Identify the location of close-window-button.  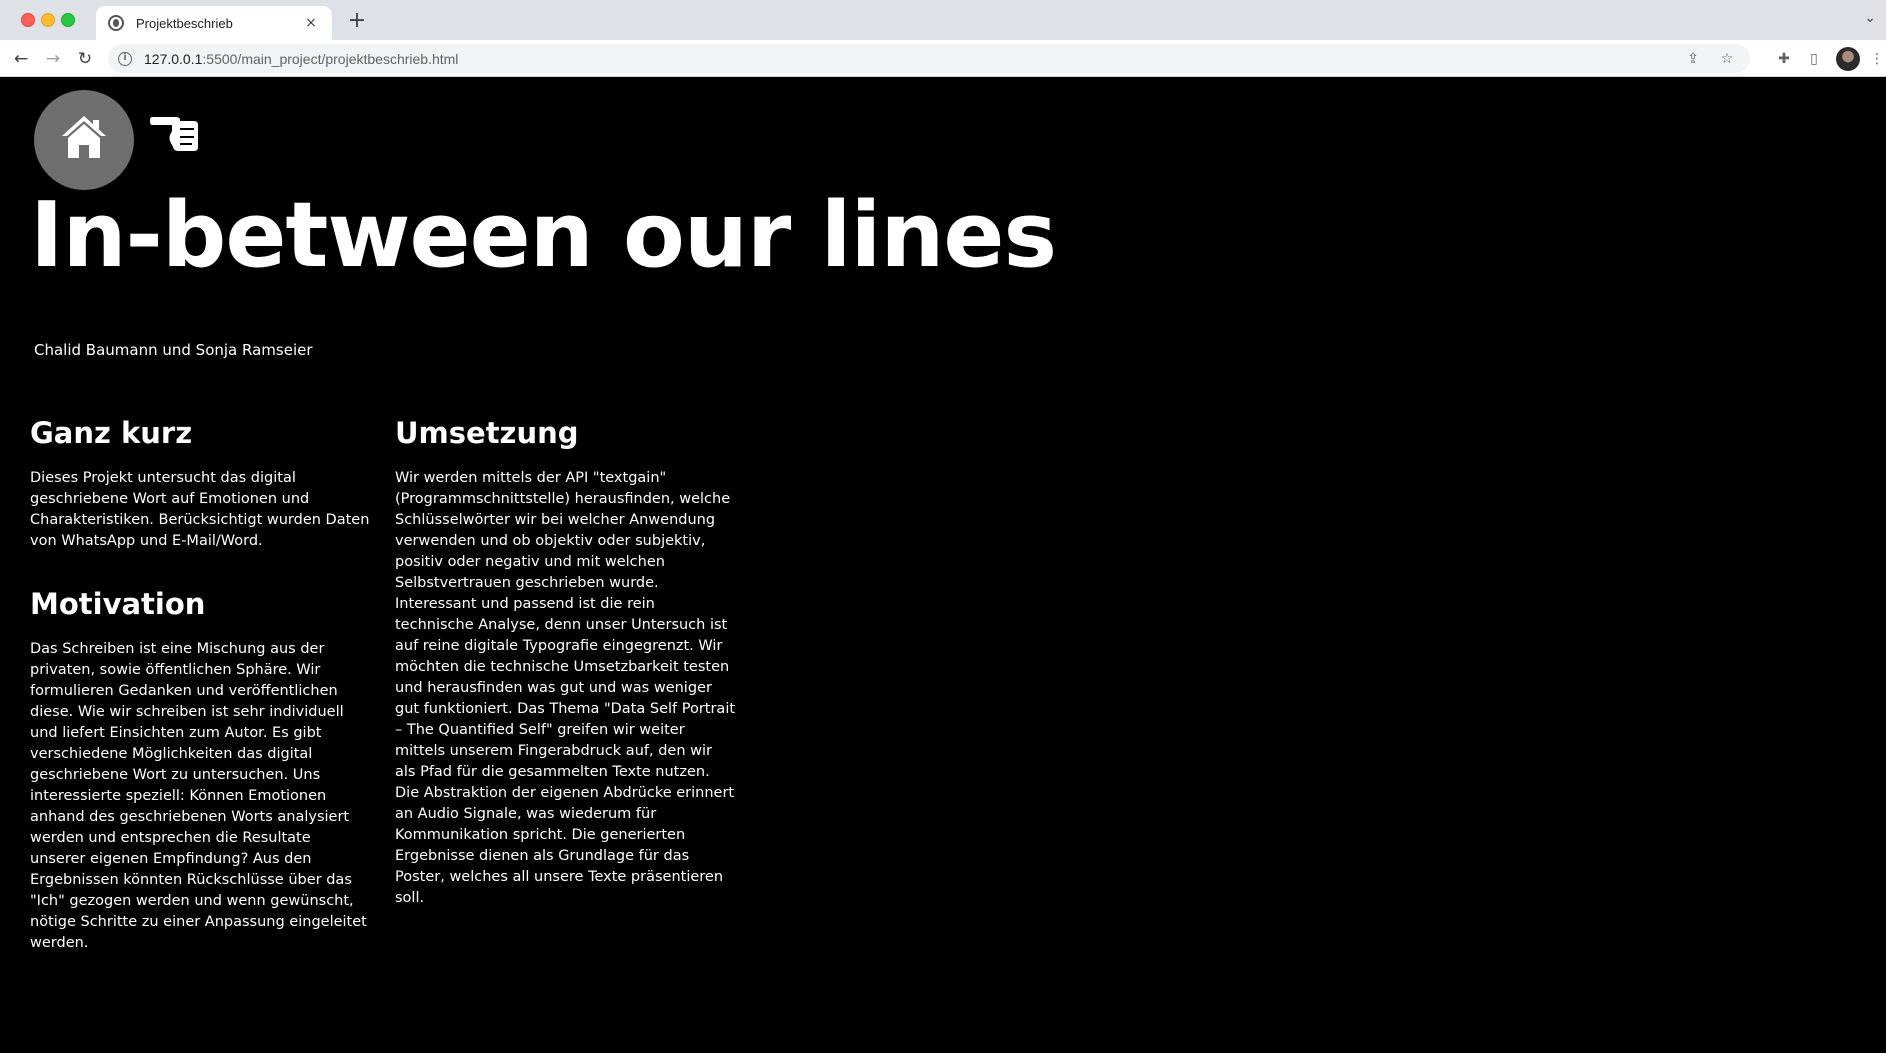
(28, 20).